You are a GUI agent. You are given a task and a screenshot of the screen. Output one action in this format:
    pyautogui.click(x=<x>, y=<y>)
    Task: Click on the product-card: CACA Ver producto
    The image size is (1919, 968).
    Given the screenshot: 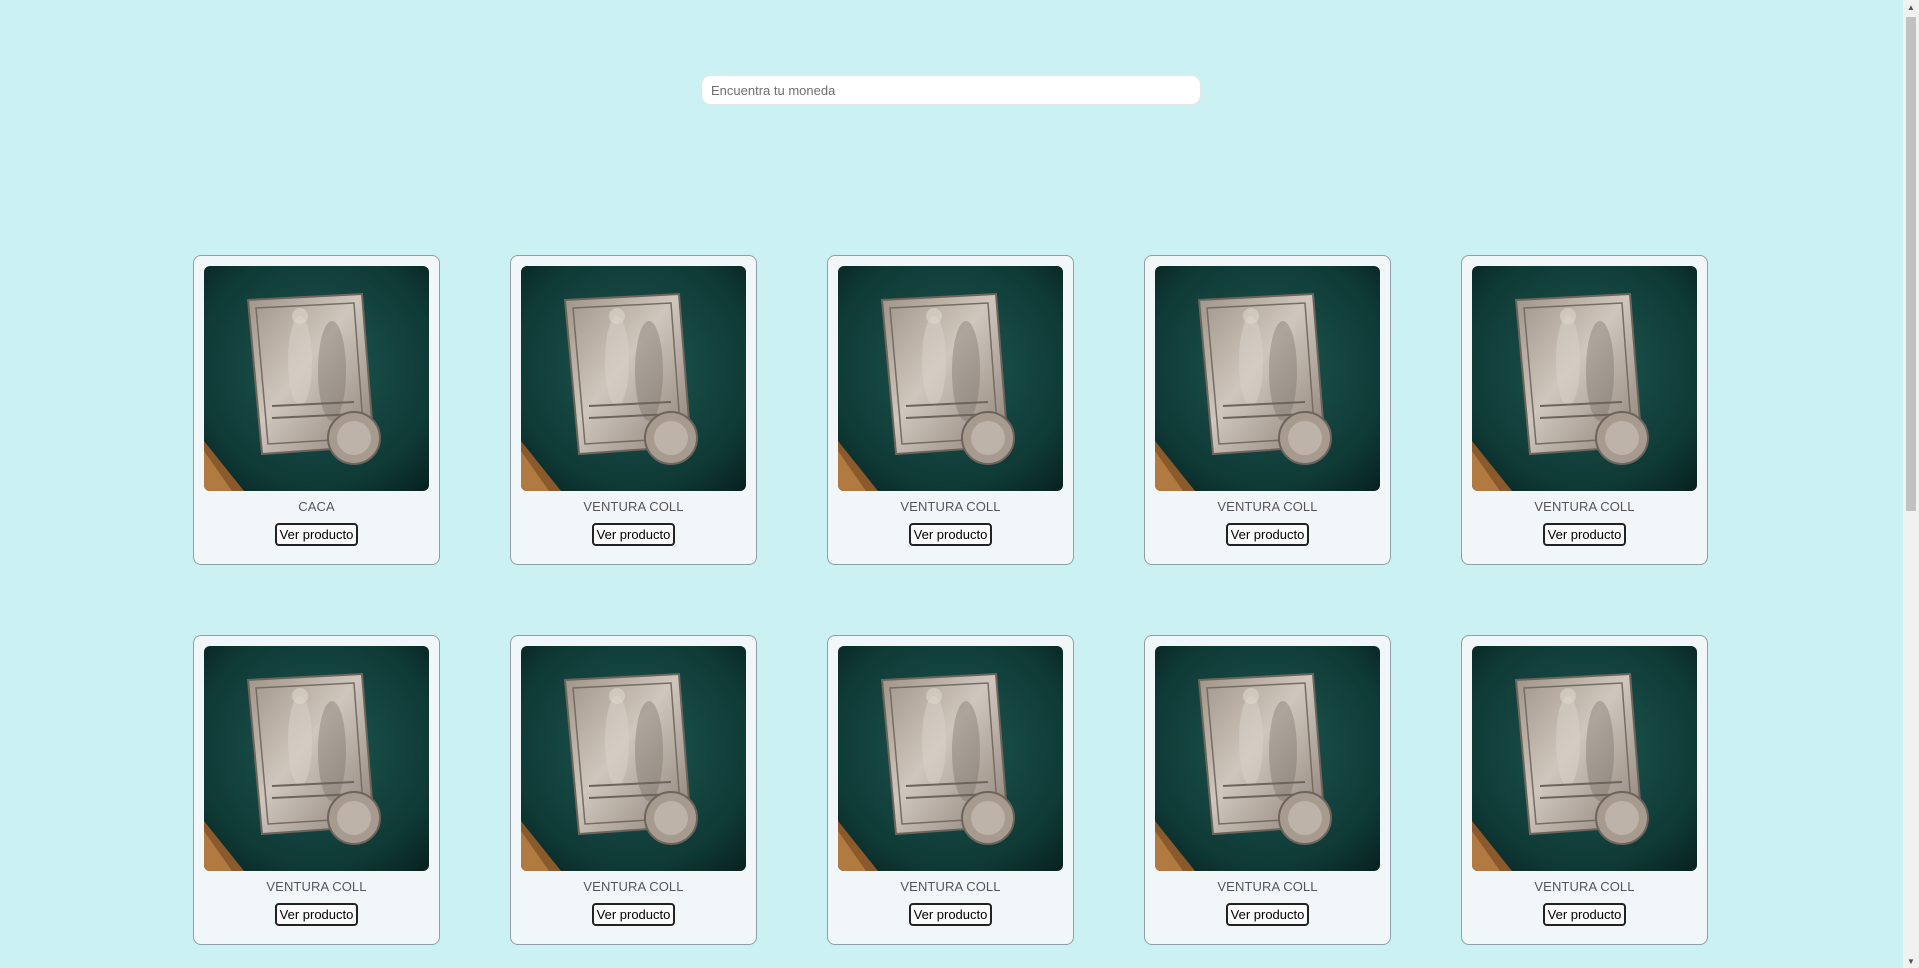 What is the action you would take?
    pyautogui.click(x=316, y=410)
    